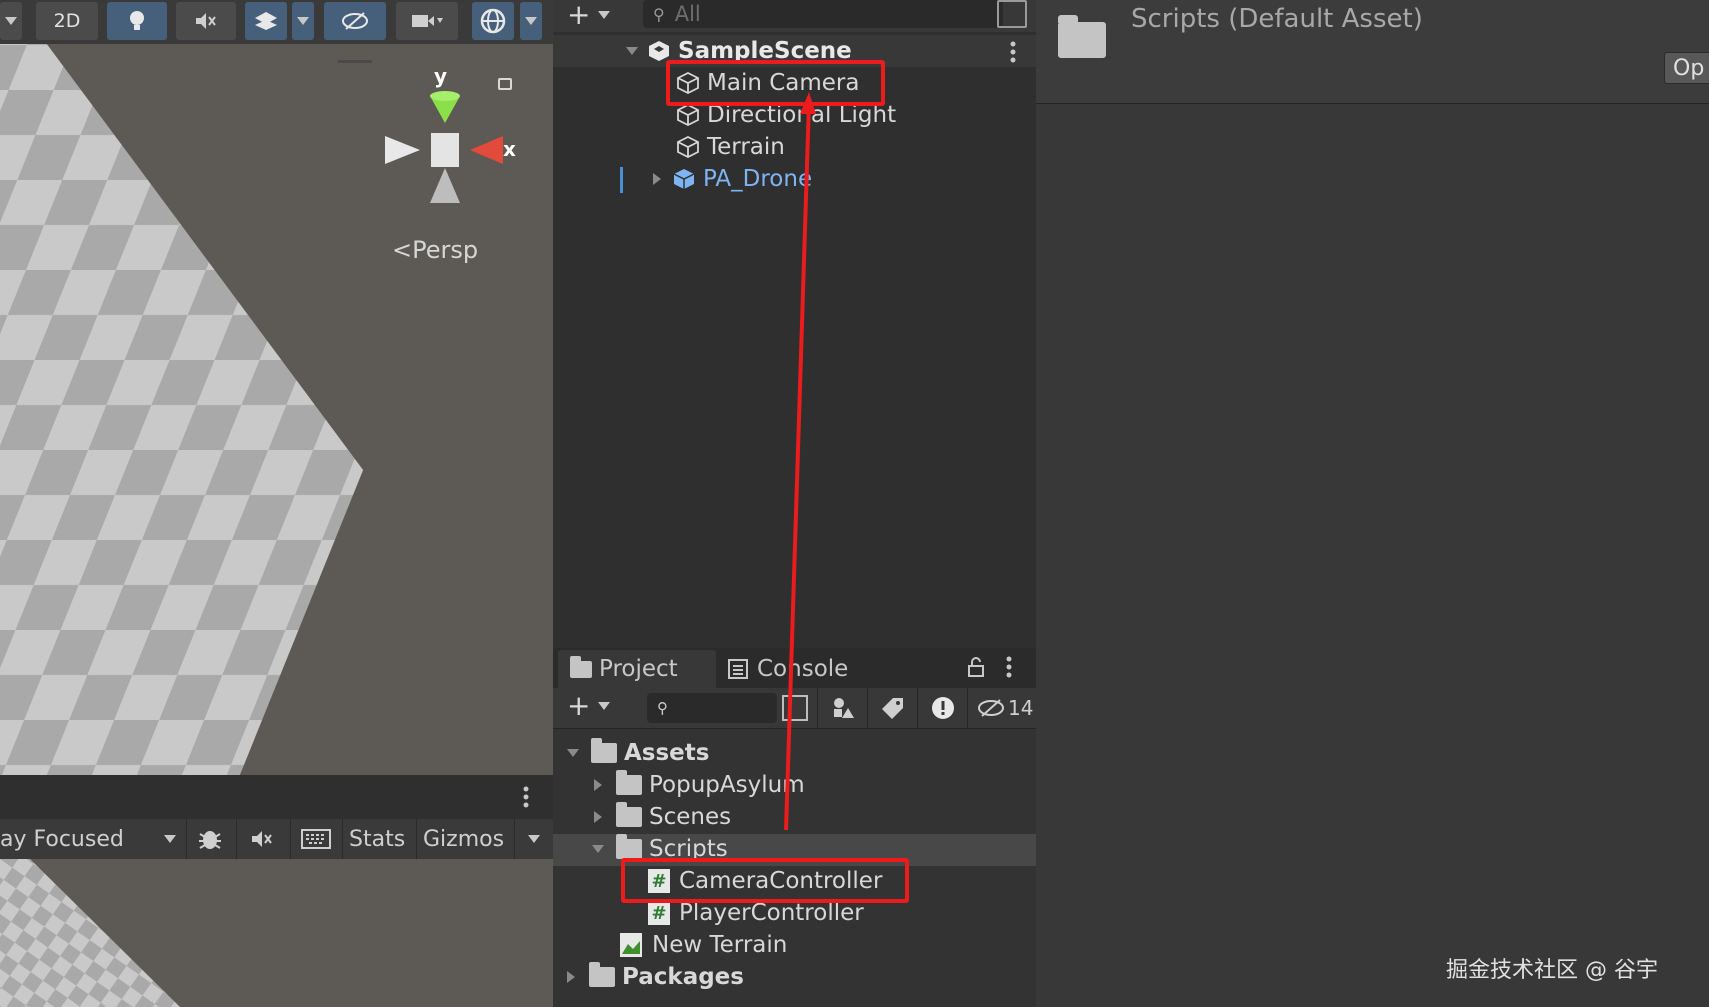  What do you see at coordinates (276, 797) in the screenshot?
I see `game-tab-bar` at bounding box center [276, 797].